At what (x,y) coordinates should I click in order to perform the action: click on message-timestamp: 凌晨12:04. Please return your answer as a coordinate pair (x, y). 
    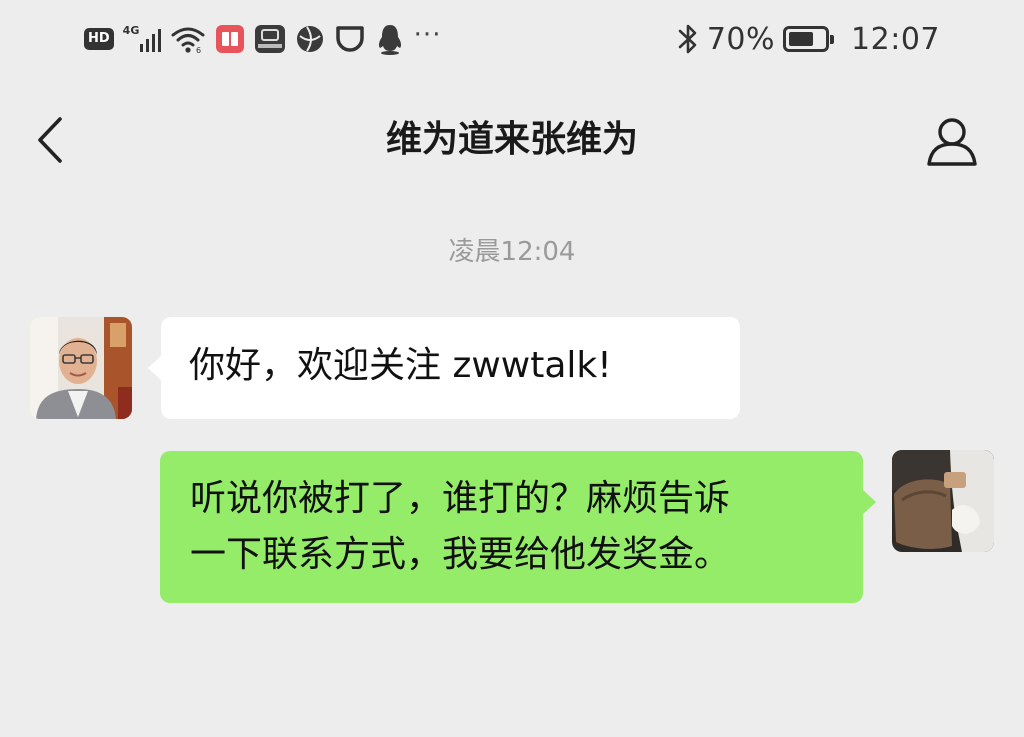
    Looking at the image, I should click on (512, 252).